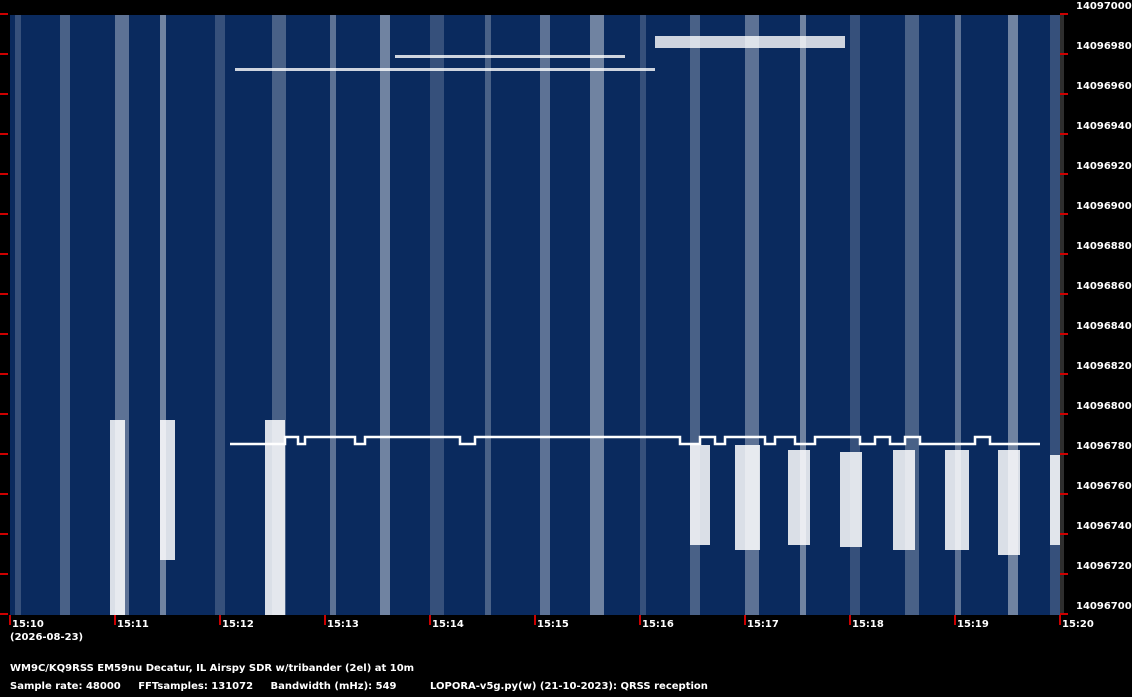 Image resolution: width=1132 pixels, height=697 pixels. I want to click on fft-samples: FFTsamples: 131072, so click(196, 686).